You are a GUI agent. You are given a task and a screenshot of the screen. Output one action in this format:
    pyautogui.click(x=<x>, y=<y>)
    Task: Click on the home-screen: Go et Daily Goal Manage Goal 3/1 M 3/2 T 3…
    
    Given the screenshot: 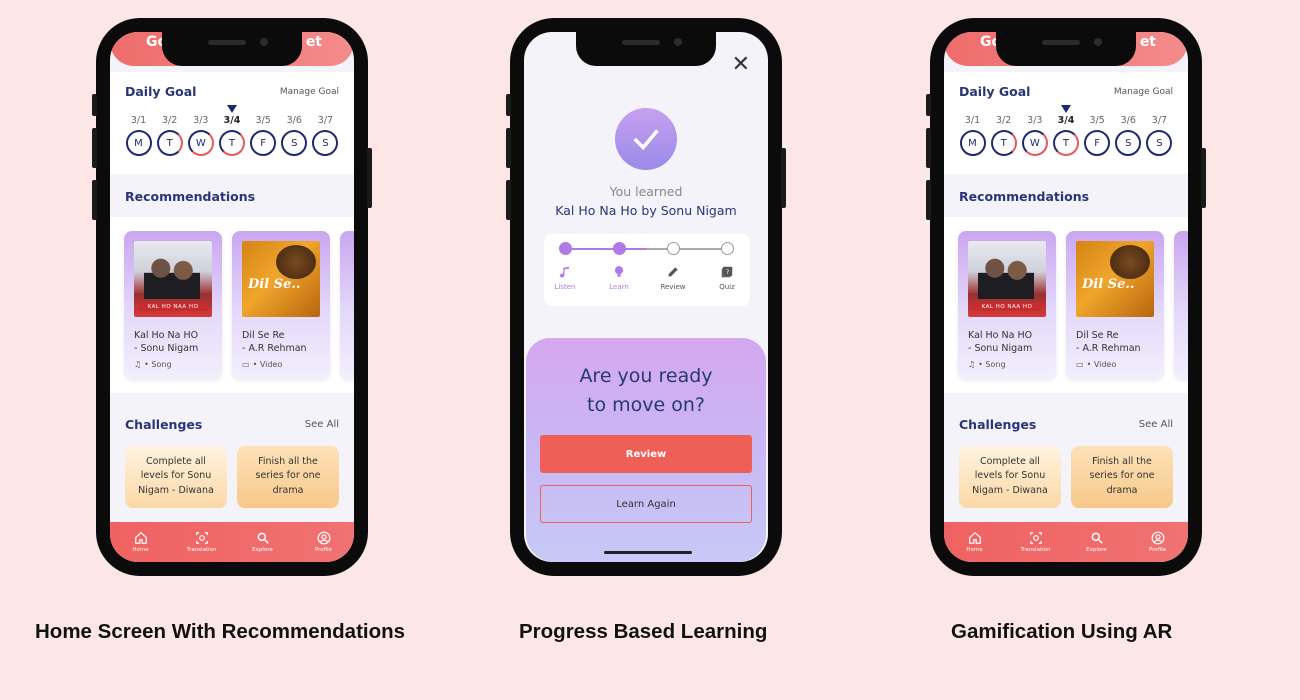 What is the action you would take?
    pyautogui.click(x=232, y=297)
    